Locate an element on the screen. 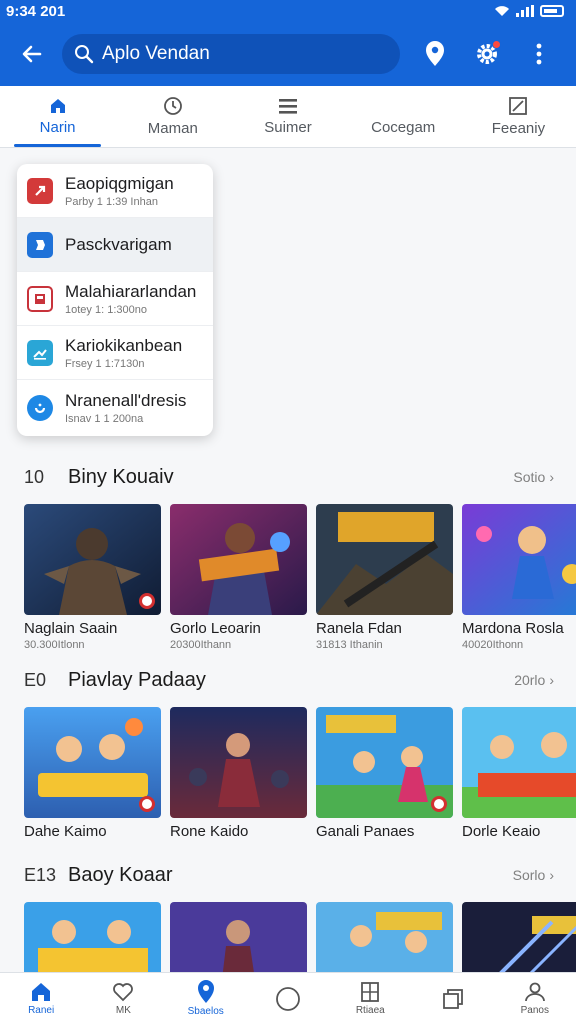  location-button is located at coordinates (435, 54).